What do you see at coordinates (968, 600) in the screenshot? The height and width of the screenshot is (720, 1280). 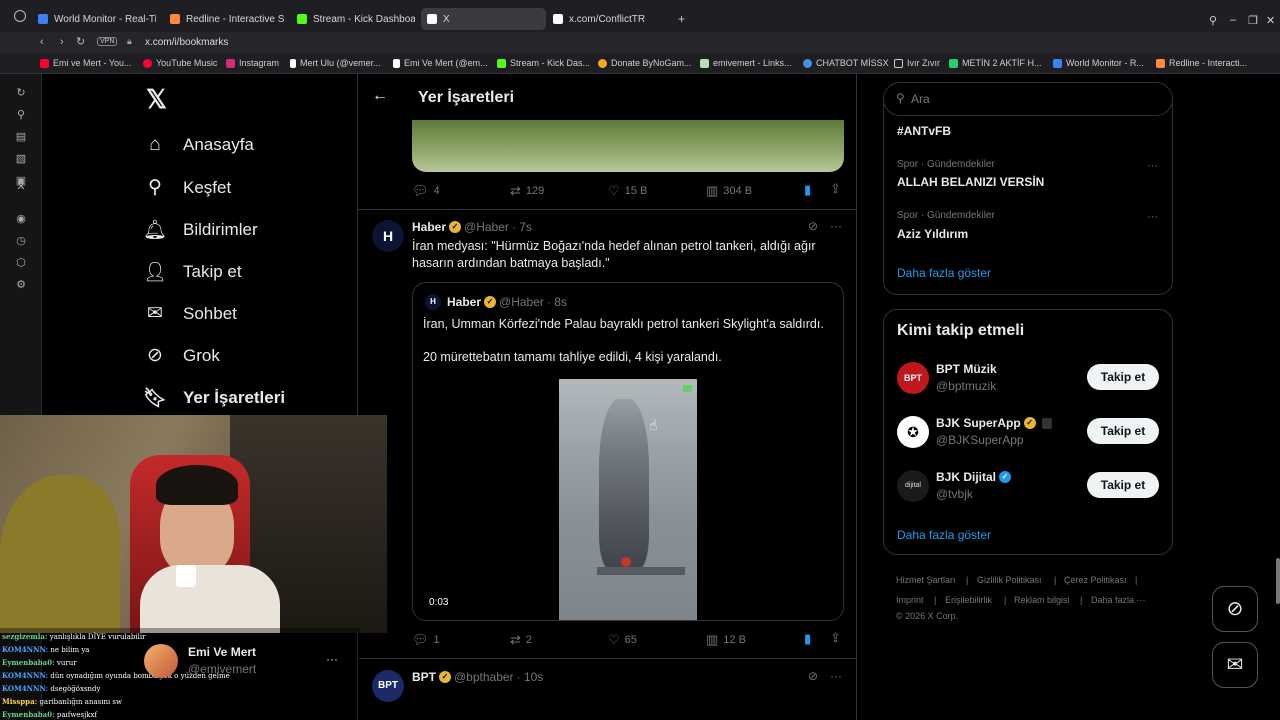 I see `footer-link: Erişilebilirlik` at bounding box center [968, 600].